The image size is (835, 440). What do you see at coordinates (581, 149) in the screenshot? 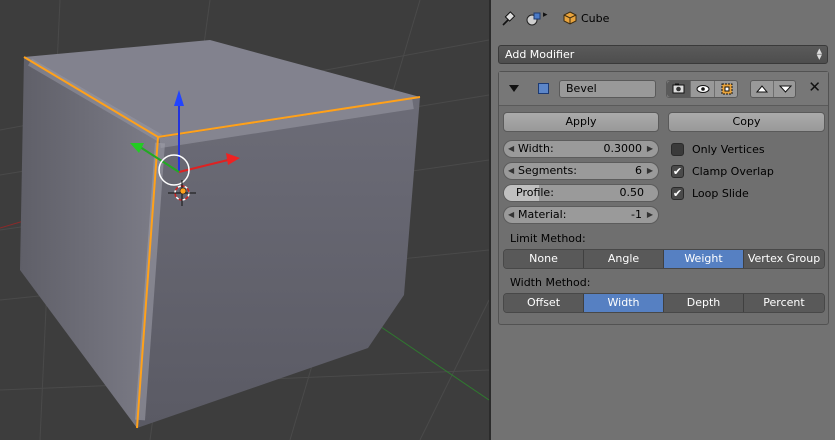
I see `width-field: ◀ Width: 0.3000 ▶` at bounding box center [581, 149].